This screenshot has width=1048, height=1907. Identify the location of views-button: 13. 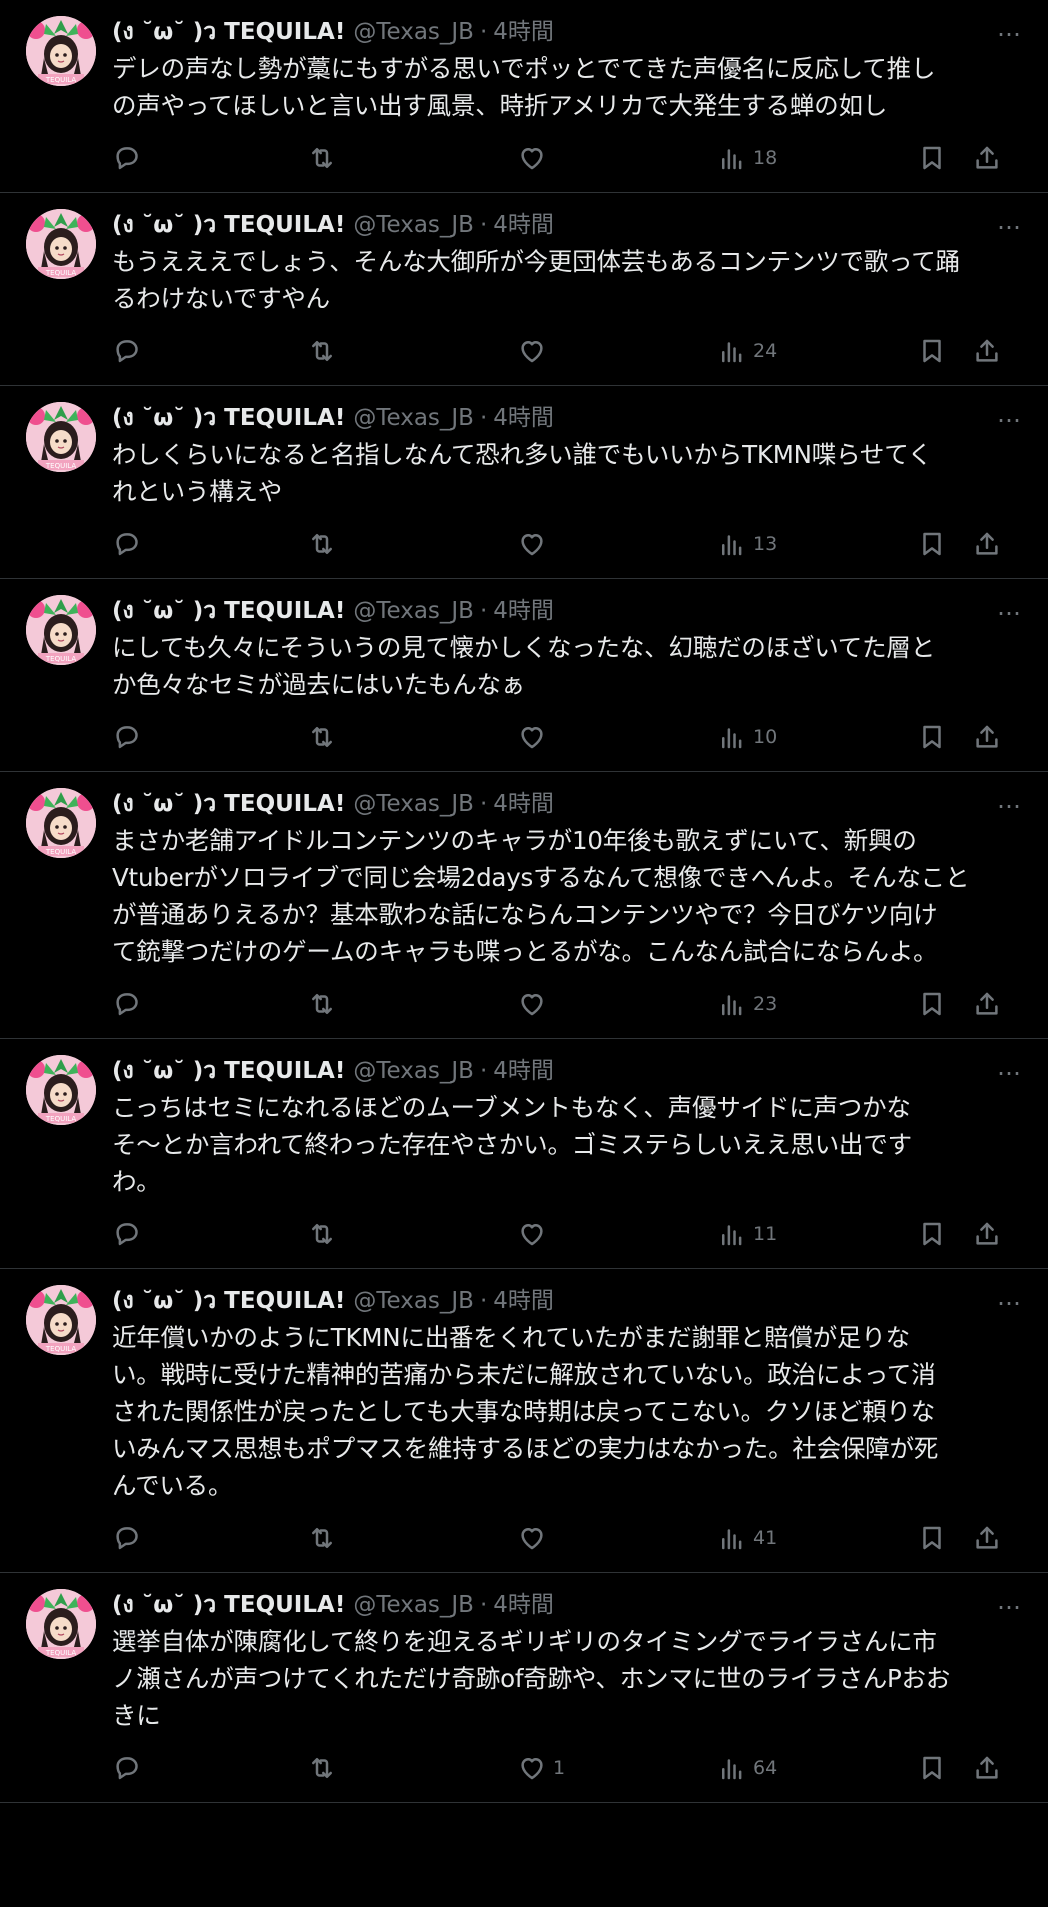
(817, 544).